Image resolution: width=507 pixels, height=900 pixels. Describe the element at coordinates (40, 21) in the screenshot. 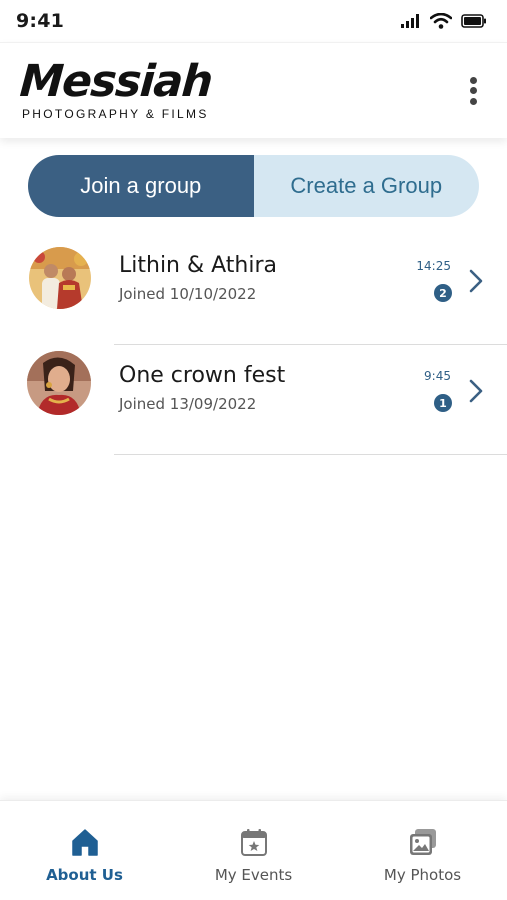

I see `status-time: 9:41` at that location.